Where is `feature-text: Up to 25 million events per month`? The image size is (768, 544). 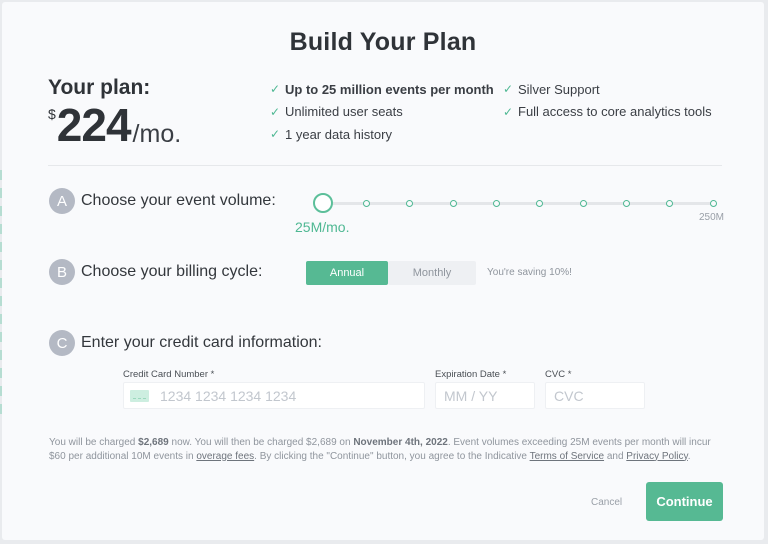 feature-text: Up to 25 million events per month is located at coordinates (389, 89).